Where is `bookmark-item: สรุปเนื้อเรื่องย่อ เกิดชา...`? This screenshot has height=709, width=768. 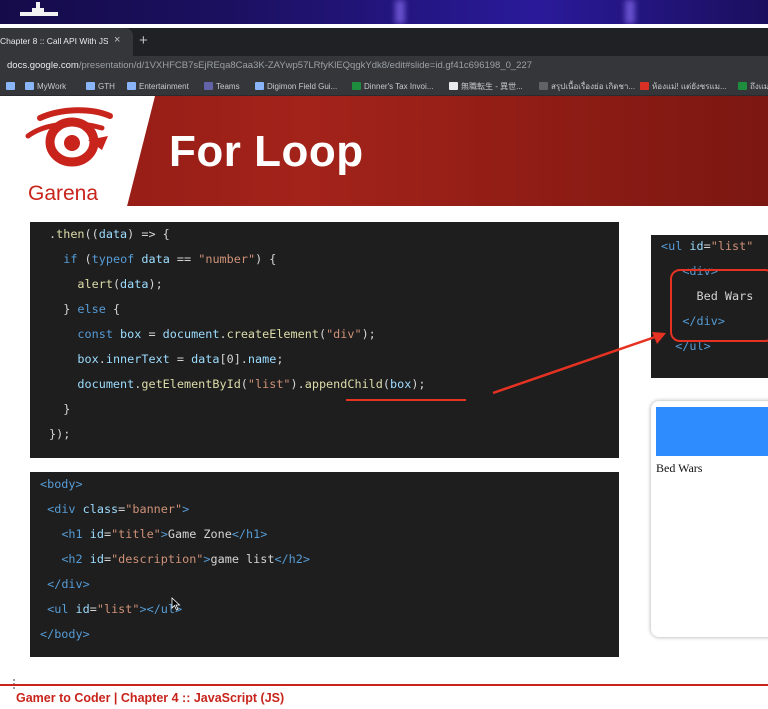
bookmark-item: สรุปเนื้อเรื่องย่อ เกิดชา... is located at coordinates (587, 86).